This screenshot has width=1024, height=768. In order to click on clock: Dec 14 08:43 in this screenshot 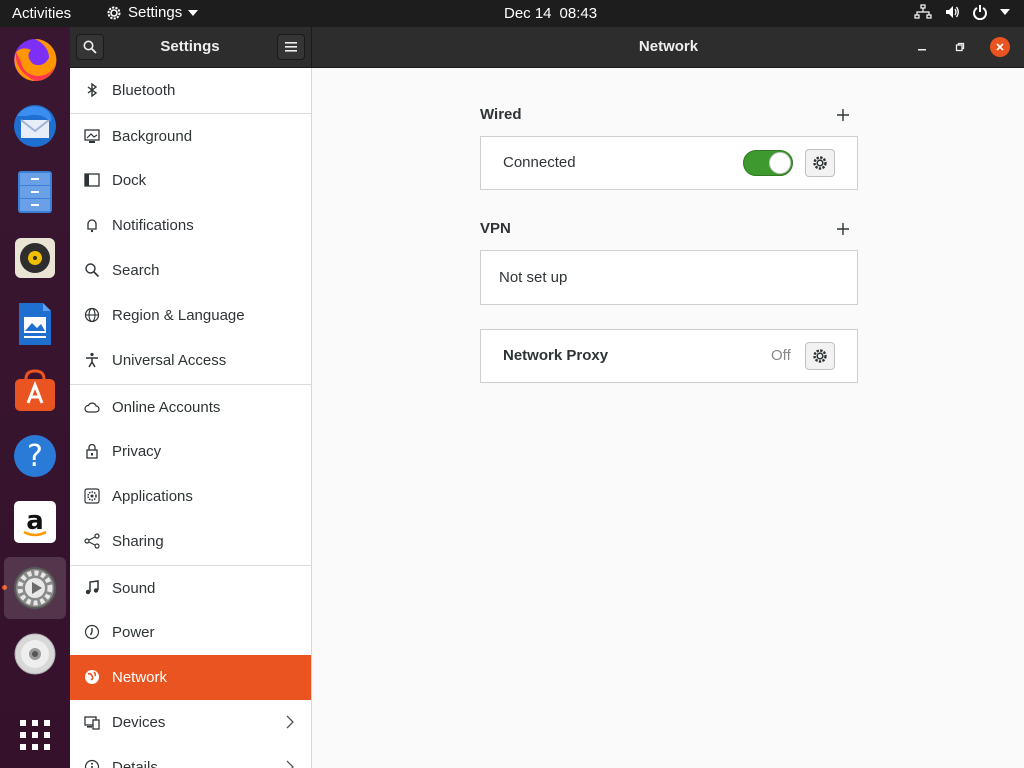, I will do `click(550, 13)`.